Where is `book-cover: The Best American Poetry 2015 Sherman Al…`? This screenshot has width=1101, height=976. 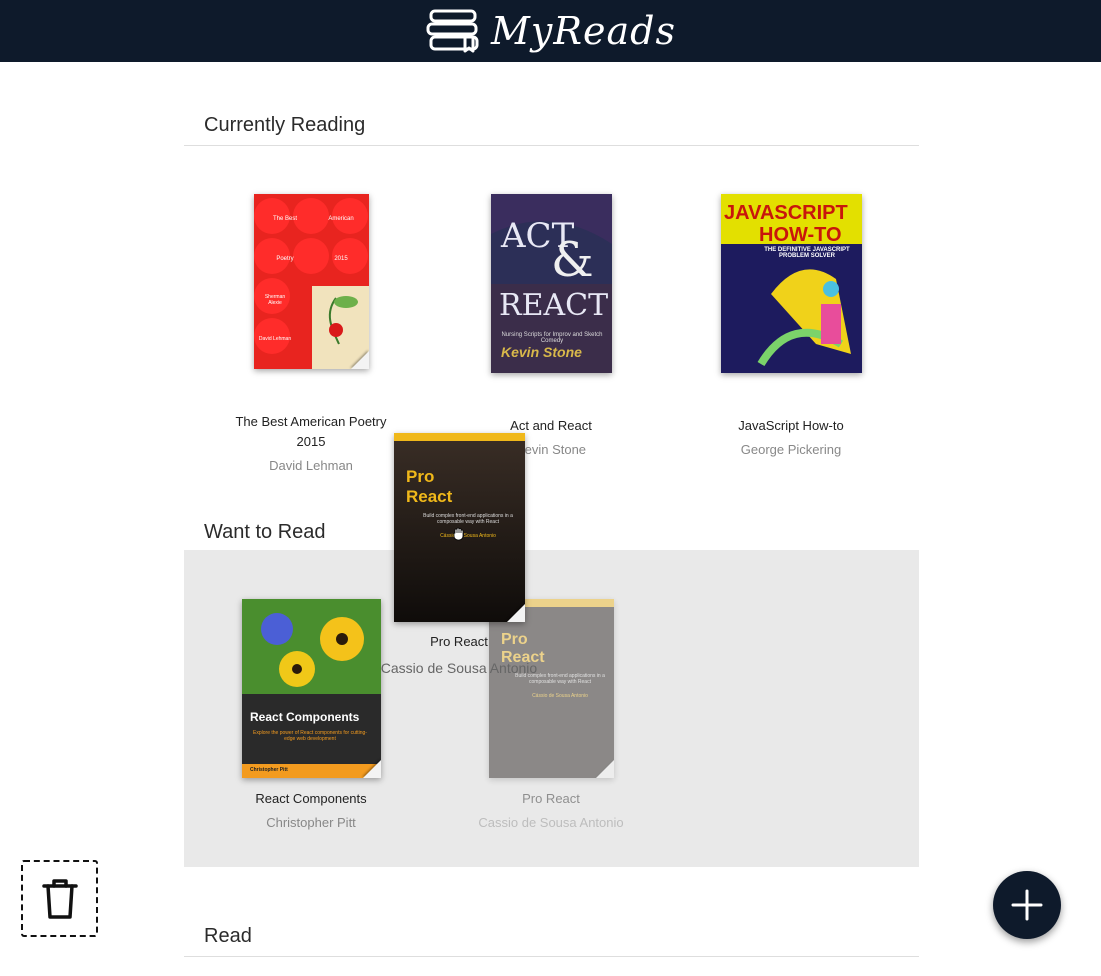
book-cover: The Best American Poetry 2015 Sherman Al… is located at coordinates (311, 281).